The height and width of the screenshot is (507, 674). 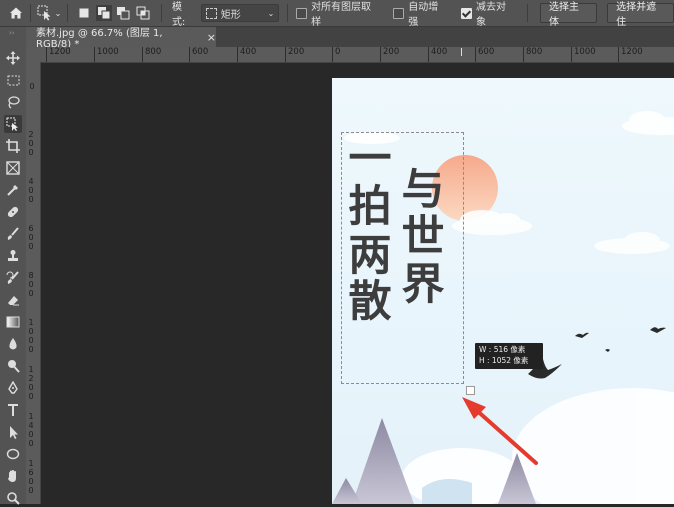 What do you see at coordinates (13, 498) in the screenshot?
I see `zoom-icon` at bounding box center [13, 498].